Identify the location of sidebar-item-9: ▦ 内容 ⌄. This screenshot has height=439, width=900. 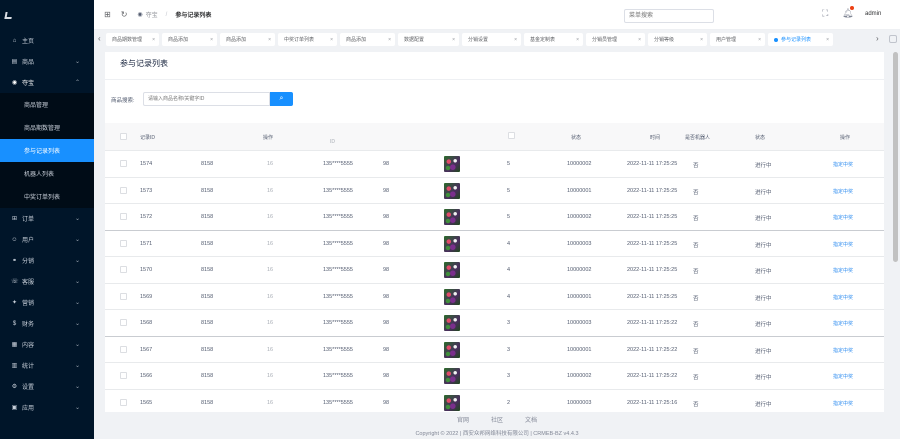
(47, 344).